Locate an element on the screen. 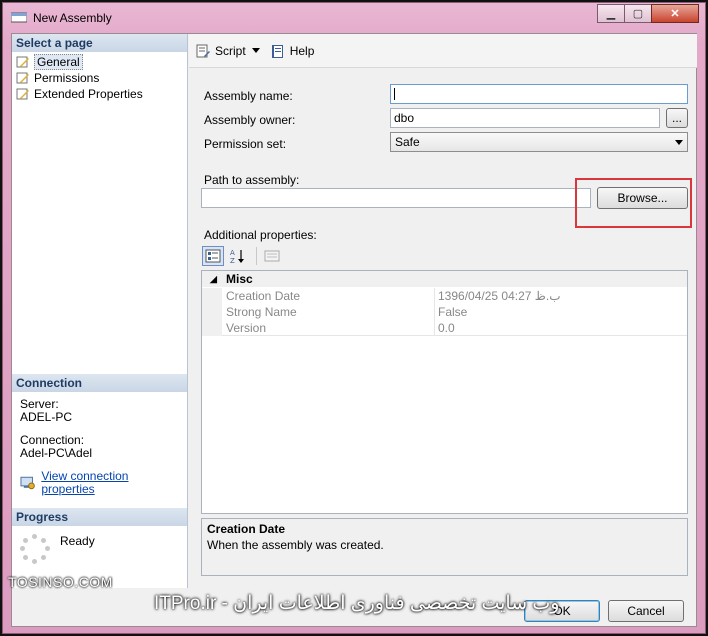 This screenshot has height=636, width=708. server-value: ADEL-PC is located at coordinates (46, 417).